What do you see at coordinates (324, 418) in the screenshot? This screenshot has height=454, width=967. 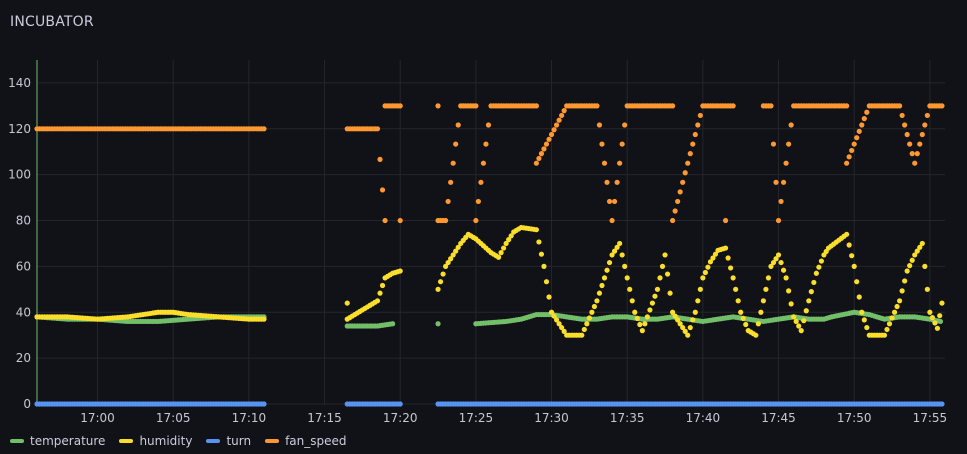 I see `x-tick-label: 17:15` at bounding box center [324, 418].